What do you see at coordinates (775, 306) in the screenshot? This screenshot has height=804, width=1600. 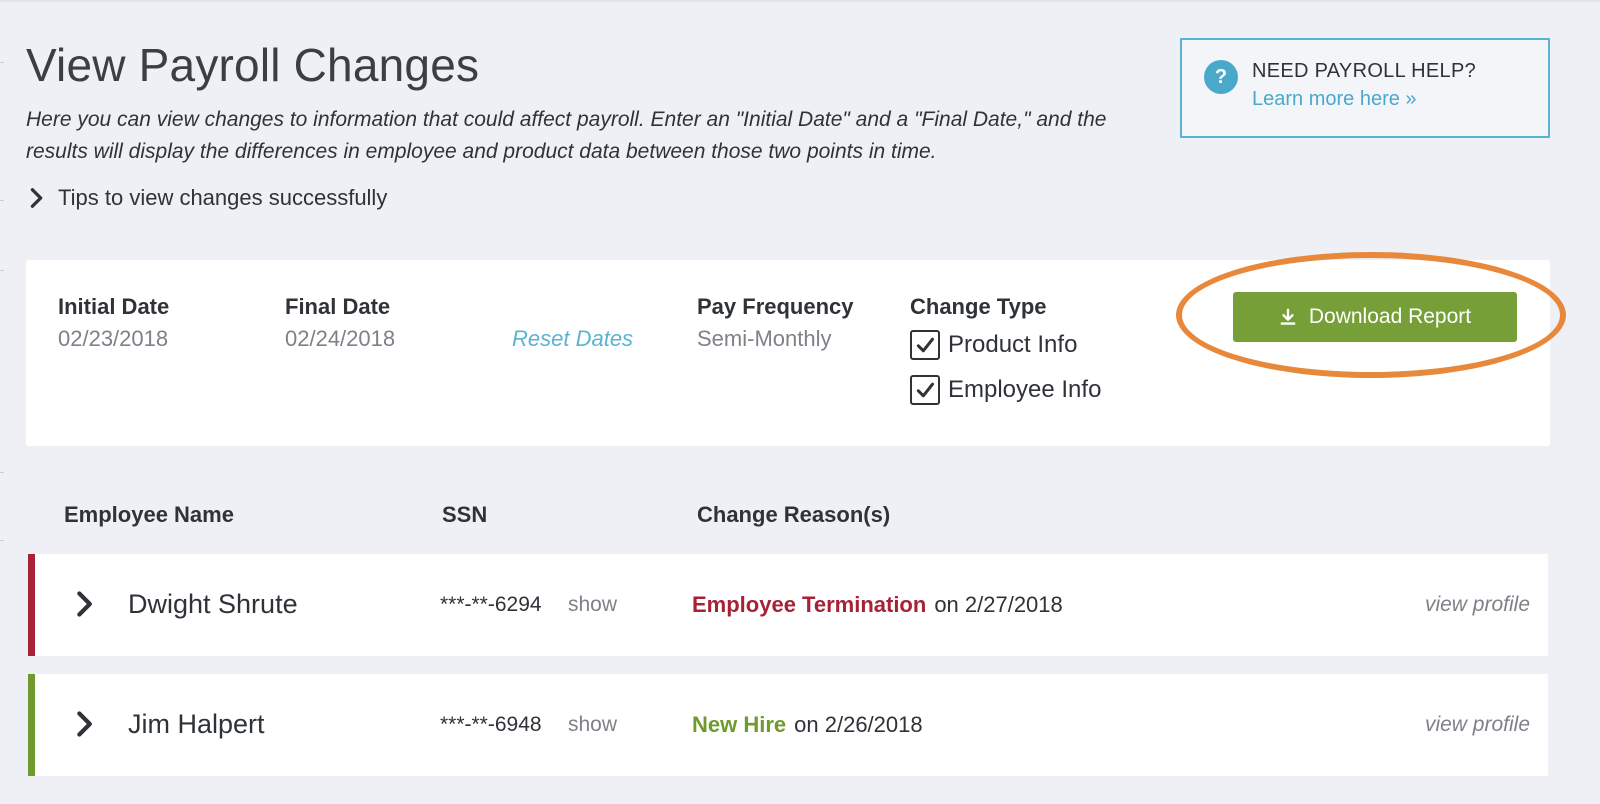 I see `pay-frequency-label: Pay Frequency` at bounding box center [775, 306].